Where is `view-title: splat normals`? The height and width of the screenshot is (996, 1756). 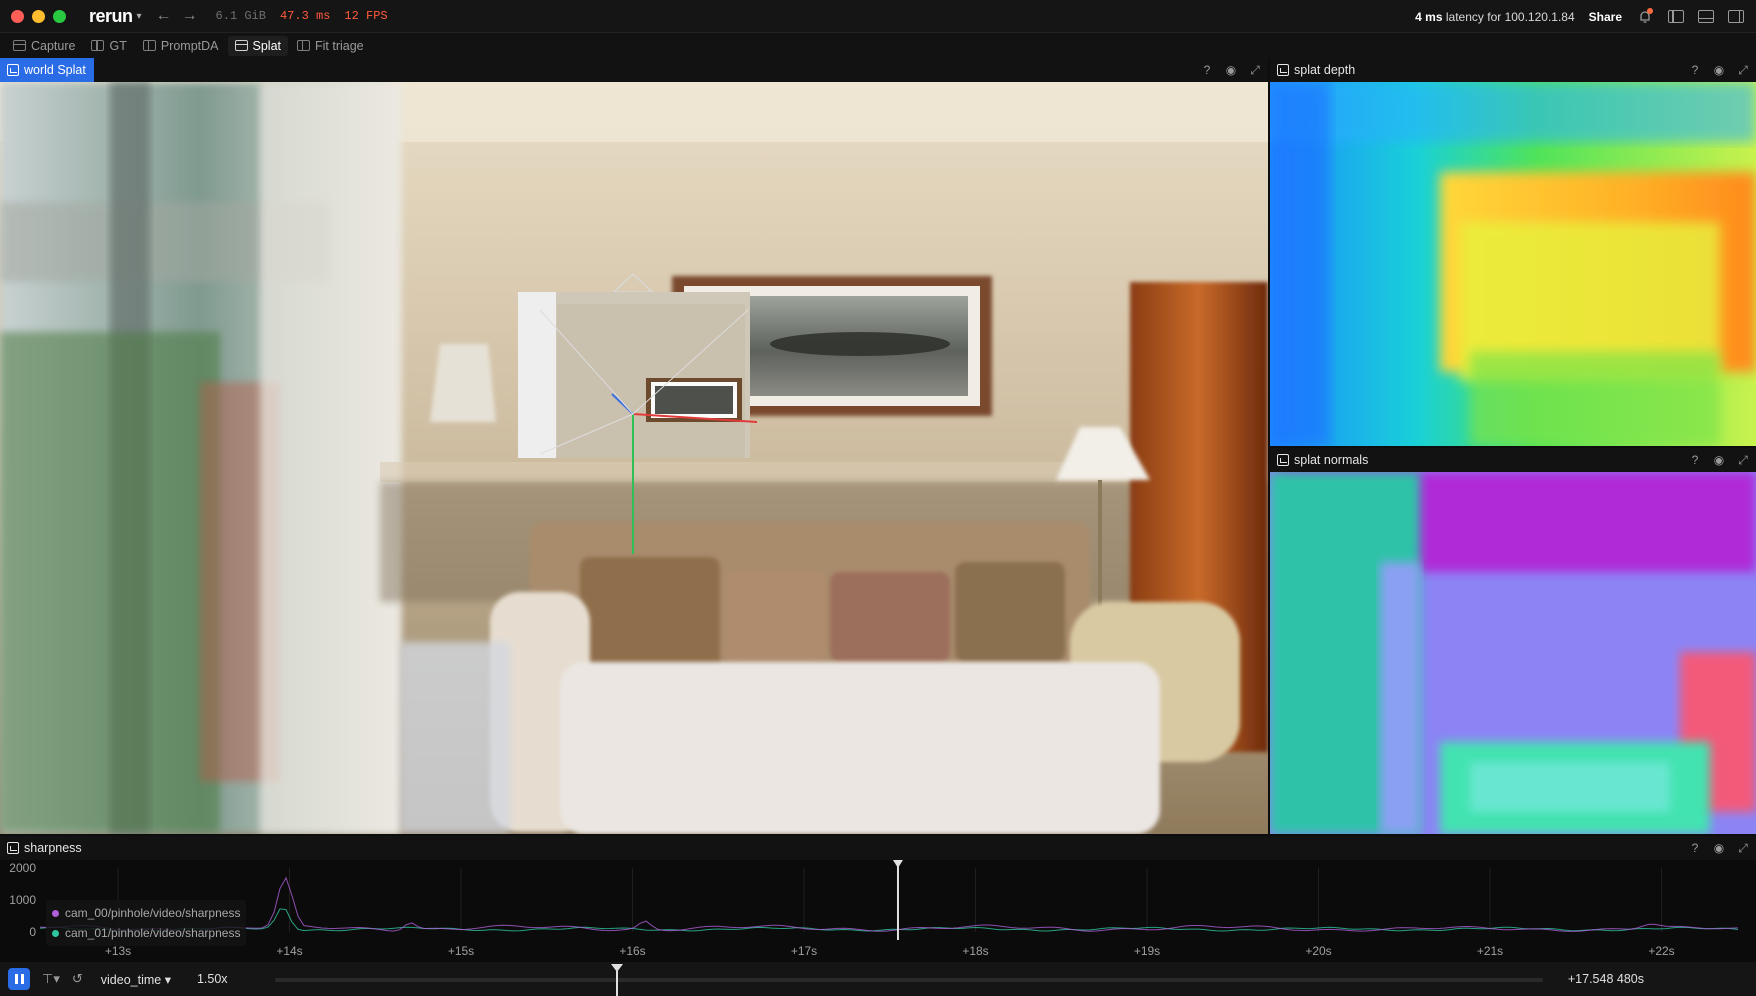 view-title: splat normals is located at coordinates (1323, 460).